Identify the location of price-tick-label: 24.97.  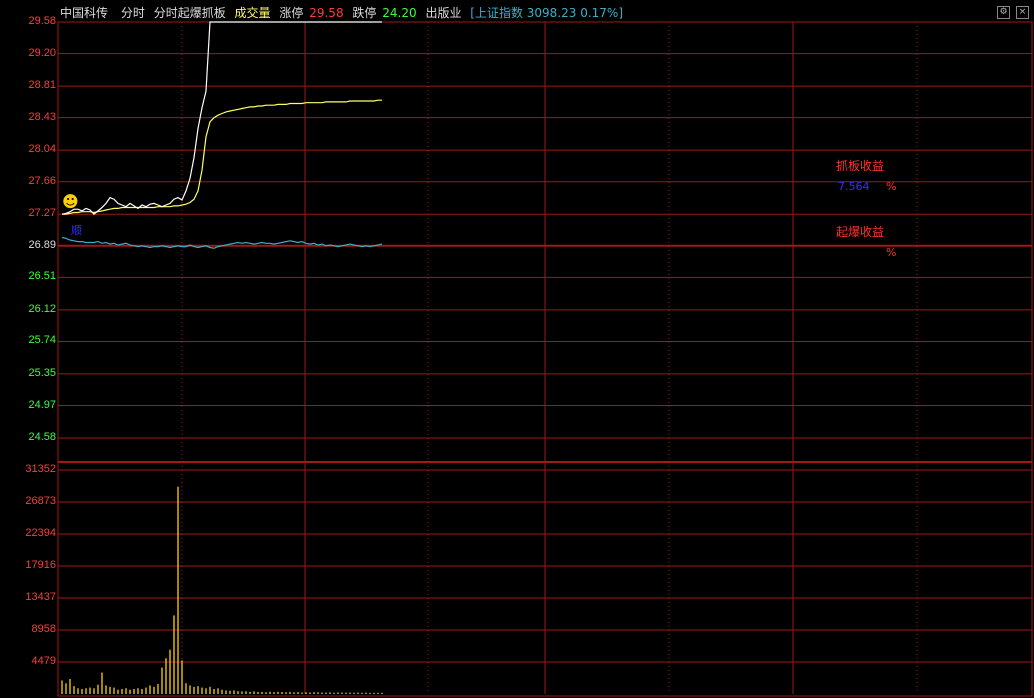
(42, 404).